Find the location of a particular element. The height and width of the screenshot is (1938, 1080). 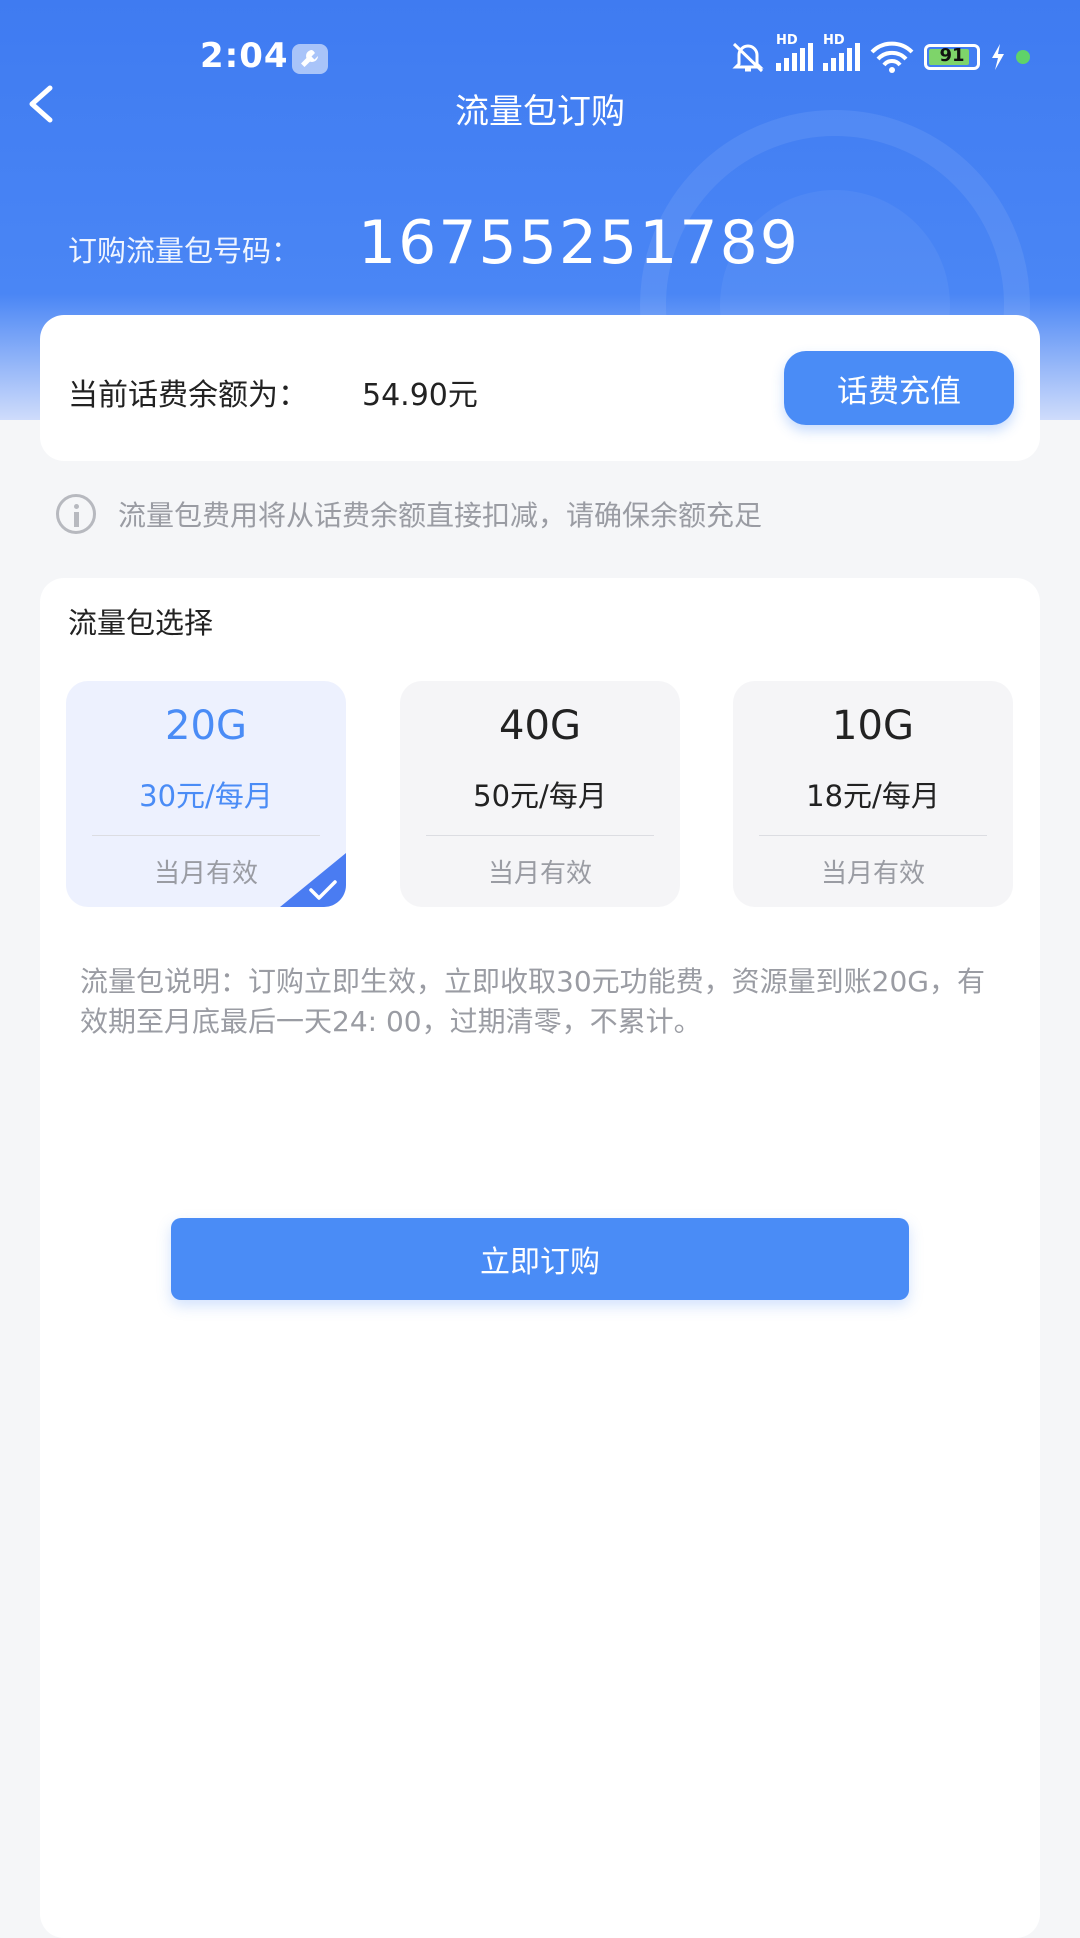

status-icons: HD HD 91 is located at coordinates (880, 53).